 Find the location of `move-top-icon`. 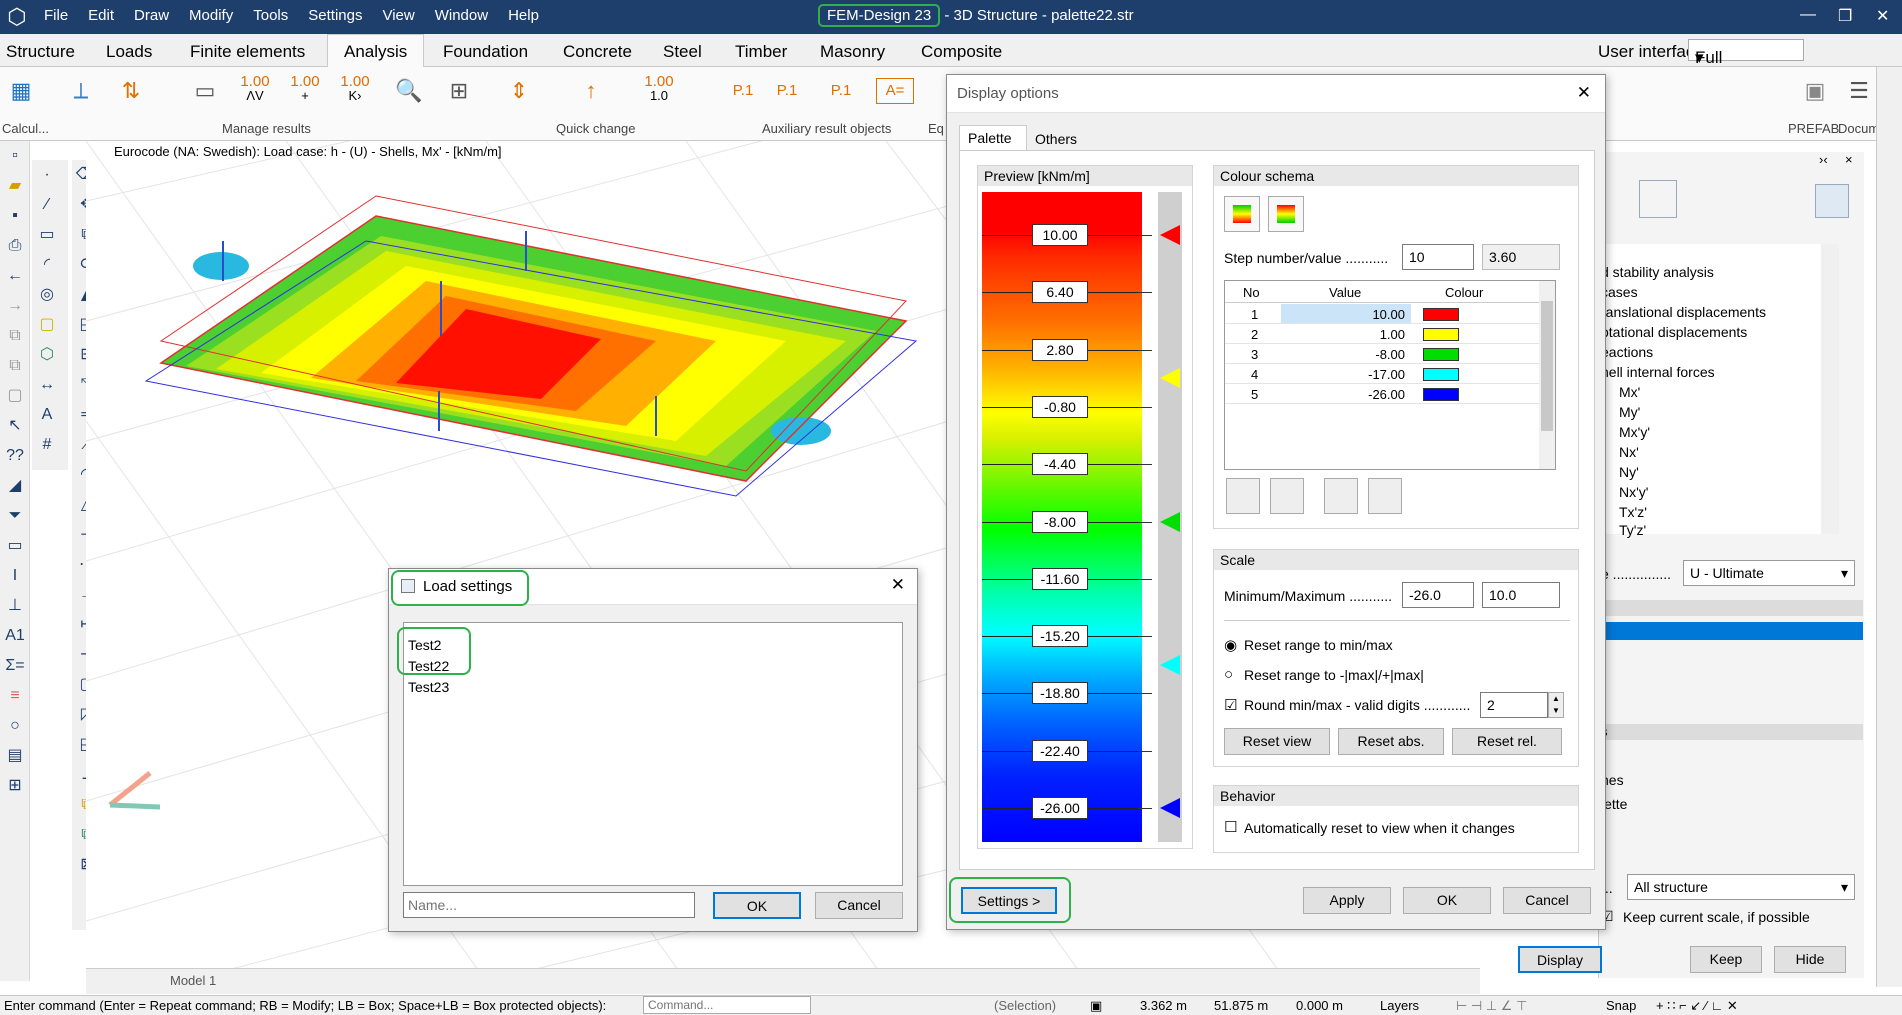

move-top-icon is located at coordinates (1385, 496).